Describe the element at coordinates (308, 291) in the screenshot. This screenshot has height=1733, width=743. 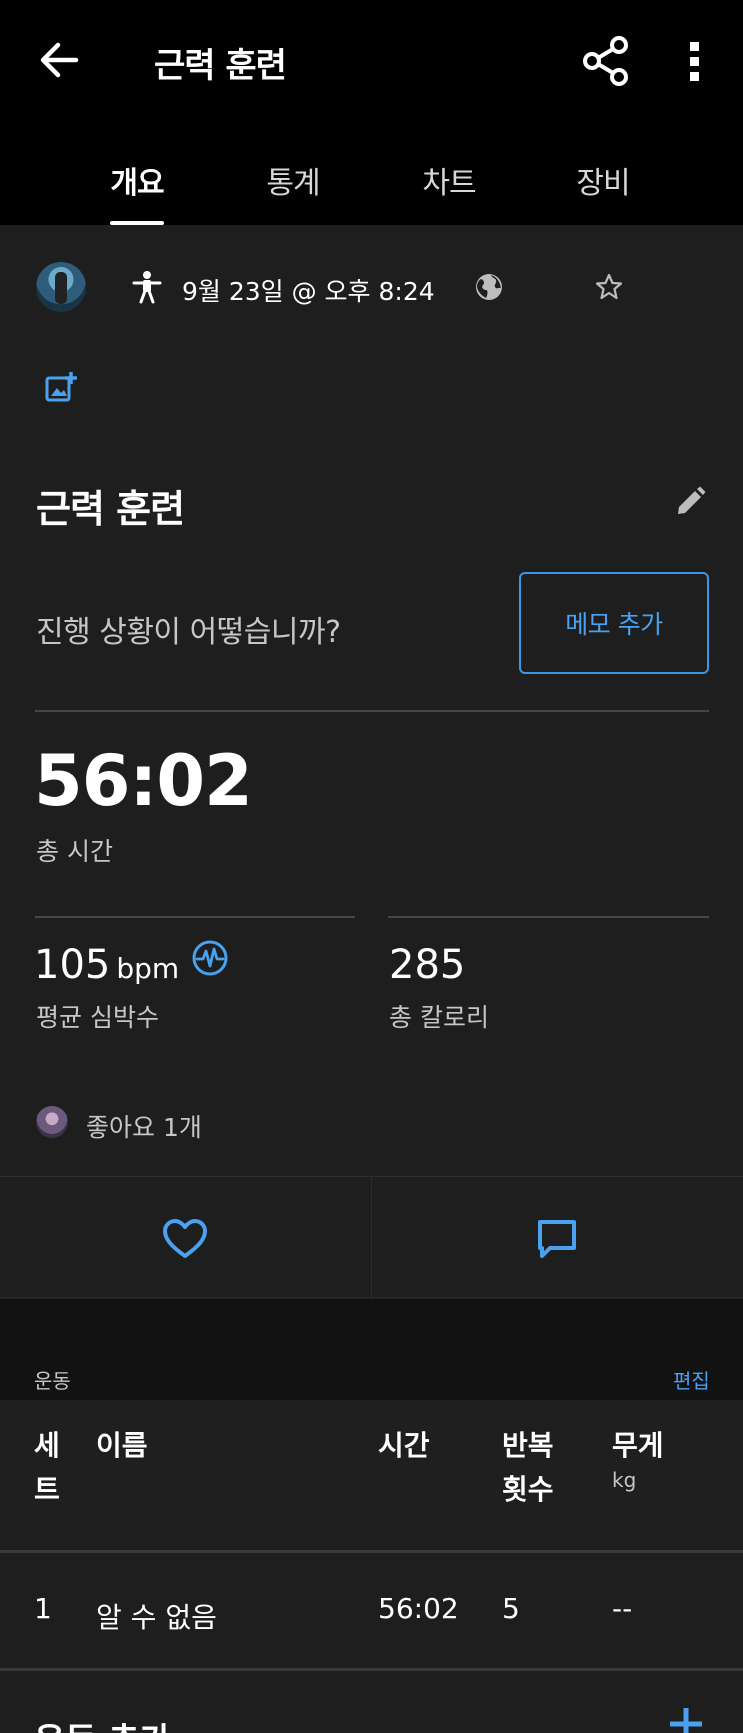
I see `activity-date: 9월 23일 @ 오후 8:24` at that location.